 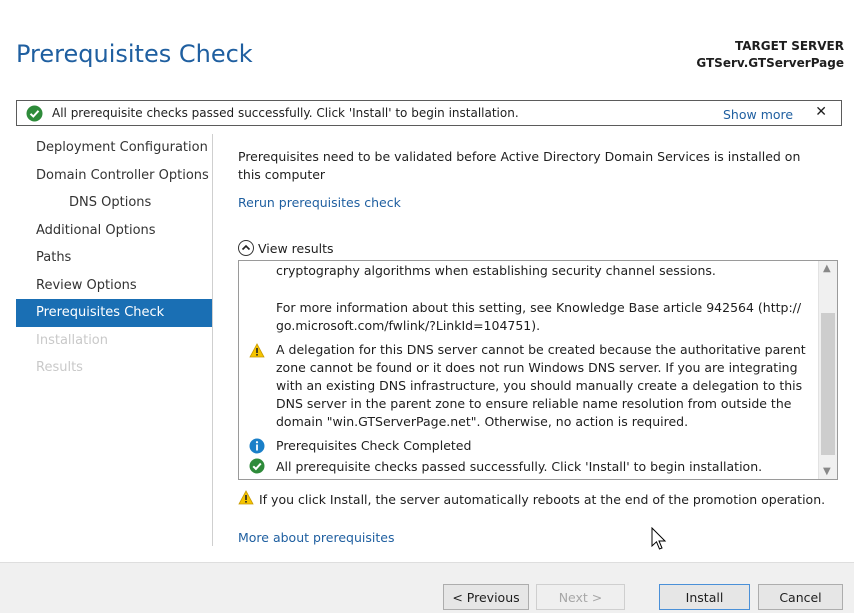 I want to click on mouse-cursor-icon, so click(x=659, y=540).